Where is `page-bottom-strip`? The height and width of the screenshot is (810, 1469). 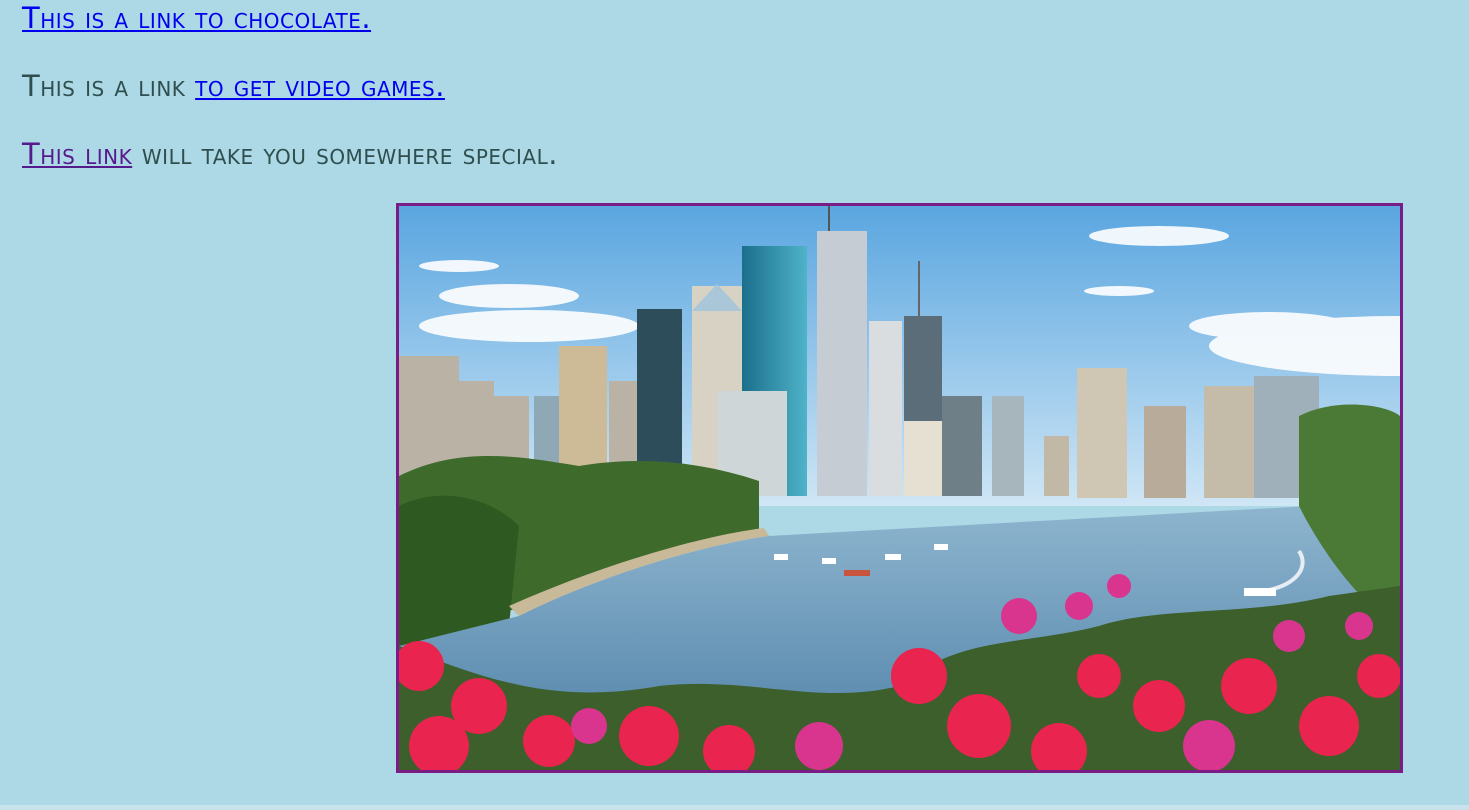 page-bottom-strip is located at coordinates (734, 807).